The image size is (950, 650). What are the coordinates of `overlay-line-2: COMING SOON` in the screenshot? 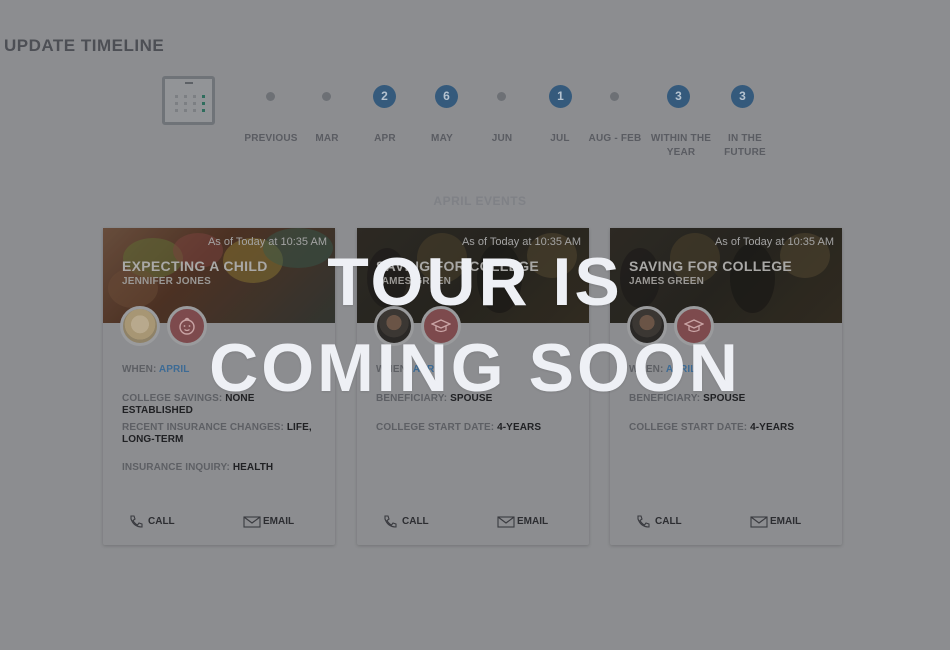 It's located at (475, 368).